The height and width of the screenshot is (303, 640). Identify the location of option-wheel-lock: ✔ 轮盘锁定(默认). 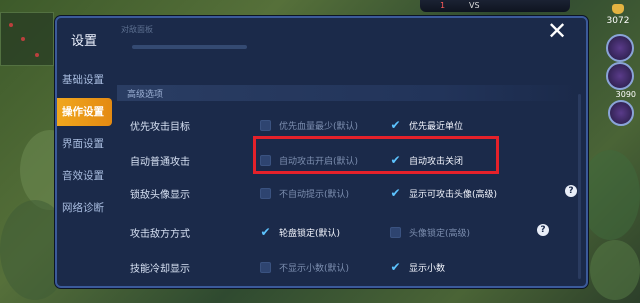
(300, 232).